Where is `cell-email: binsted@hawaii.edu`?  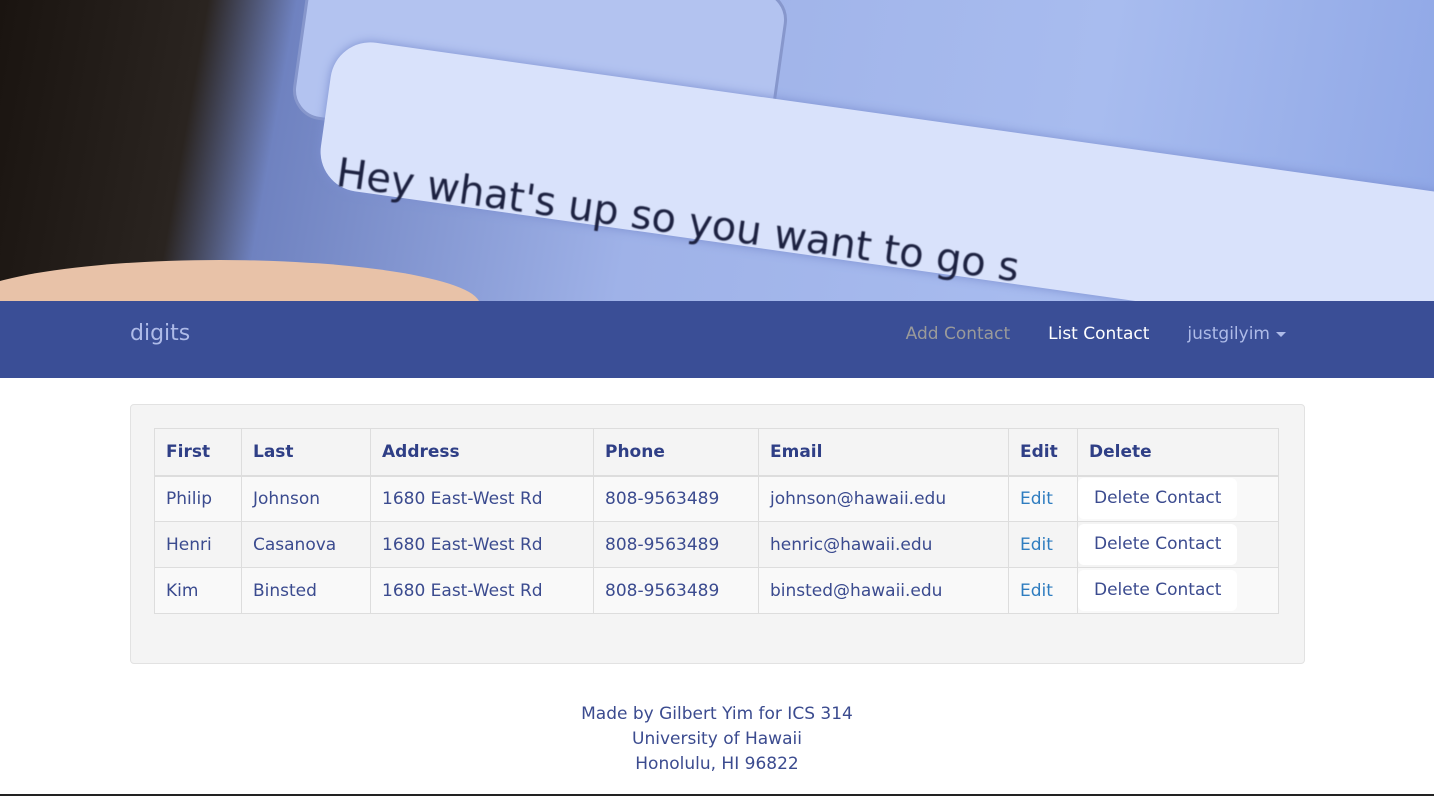
cell-email: binsted@hawaii.edu is located at coordinates (883, 590).